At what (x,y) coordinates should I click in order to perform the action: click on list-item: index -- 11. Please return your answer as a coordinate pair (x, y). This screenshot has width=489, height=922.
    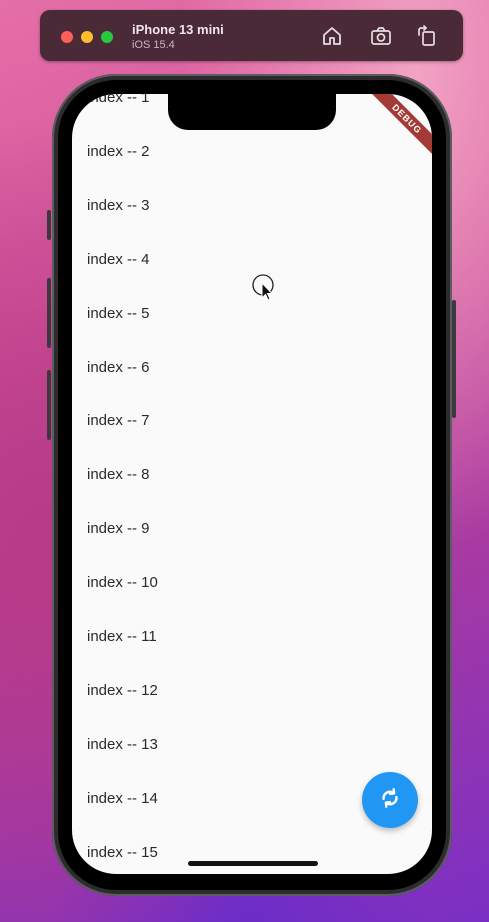
    Looking at the image, I should click on (122, 637).